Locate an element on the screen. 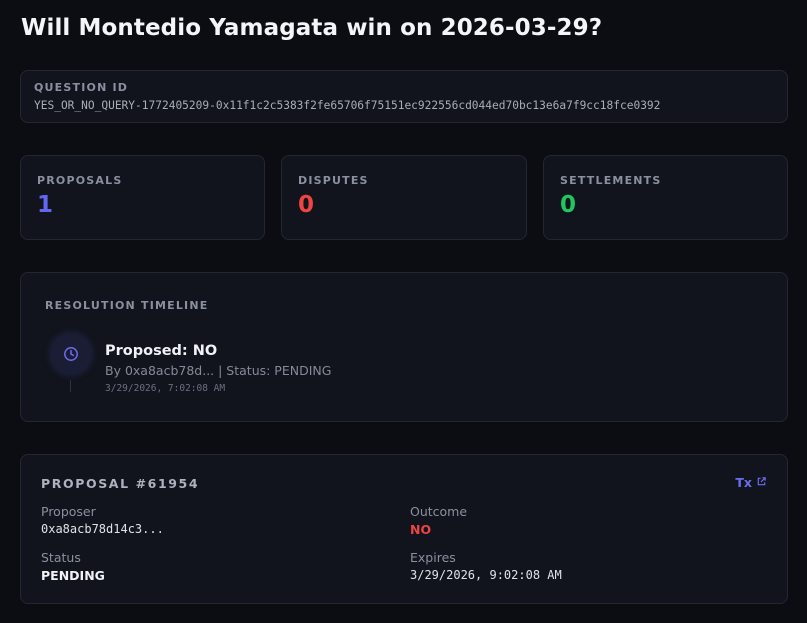 The height and width of the screenshot is (623, 807). outcome-label: Outcome is located at coordinates (439, 511).